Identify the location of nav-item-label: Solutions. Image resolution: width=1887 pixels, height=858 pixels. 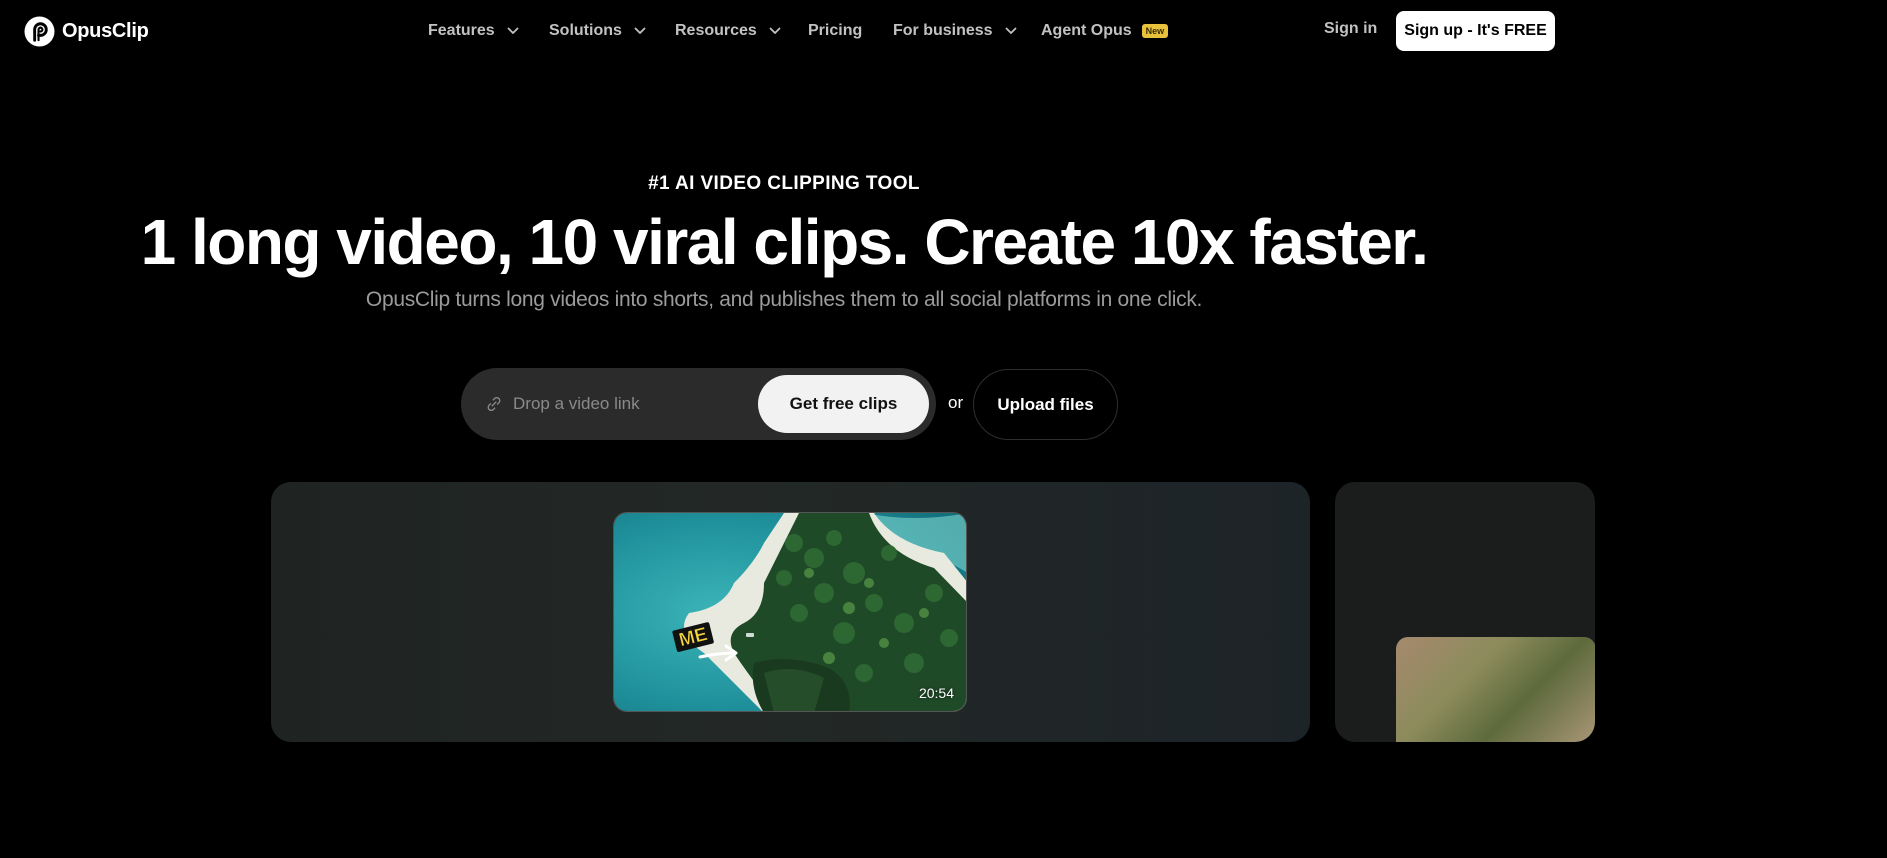
(585, 30).